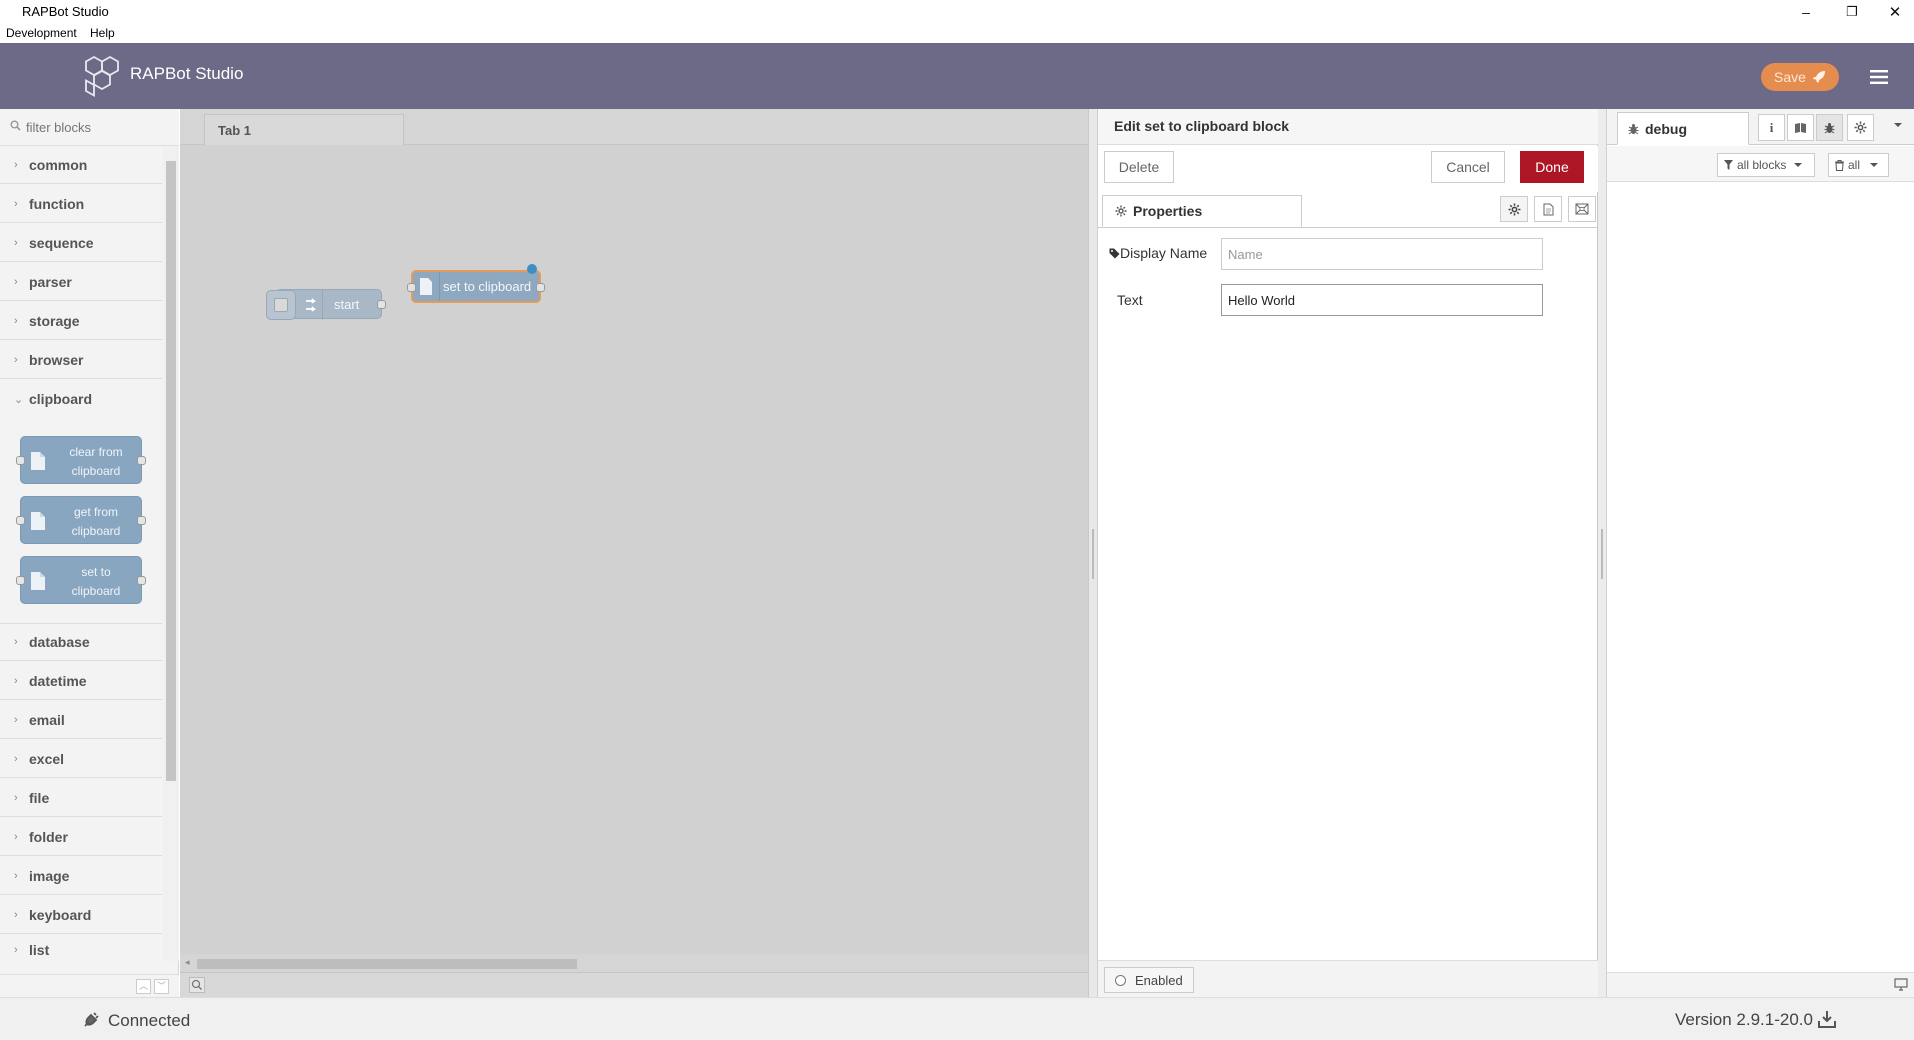 The height and width of the screenshot is (1040, 1914). Describe the element at coordinates (81, 360) in the screenshot. I see `category-browser: › browser` at that location.